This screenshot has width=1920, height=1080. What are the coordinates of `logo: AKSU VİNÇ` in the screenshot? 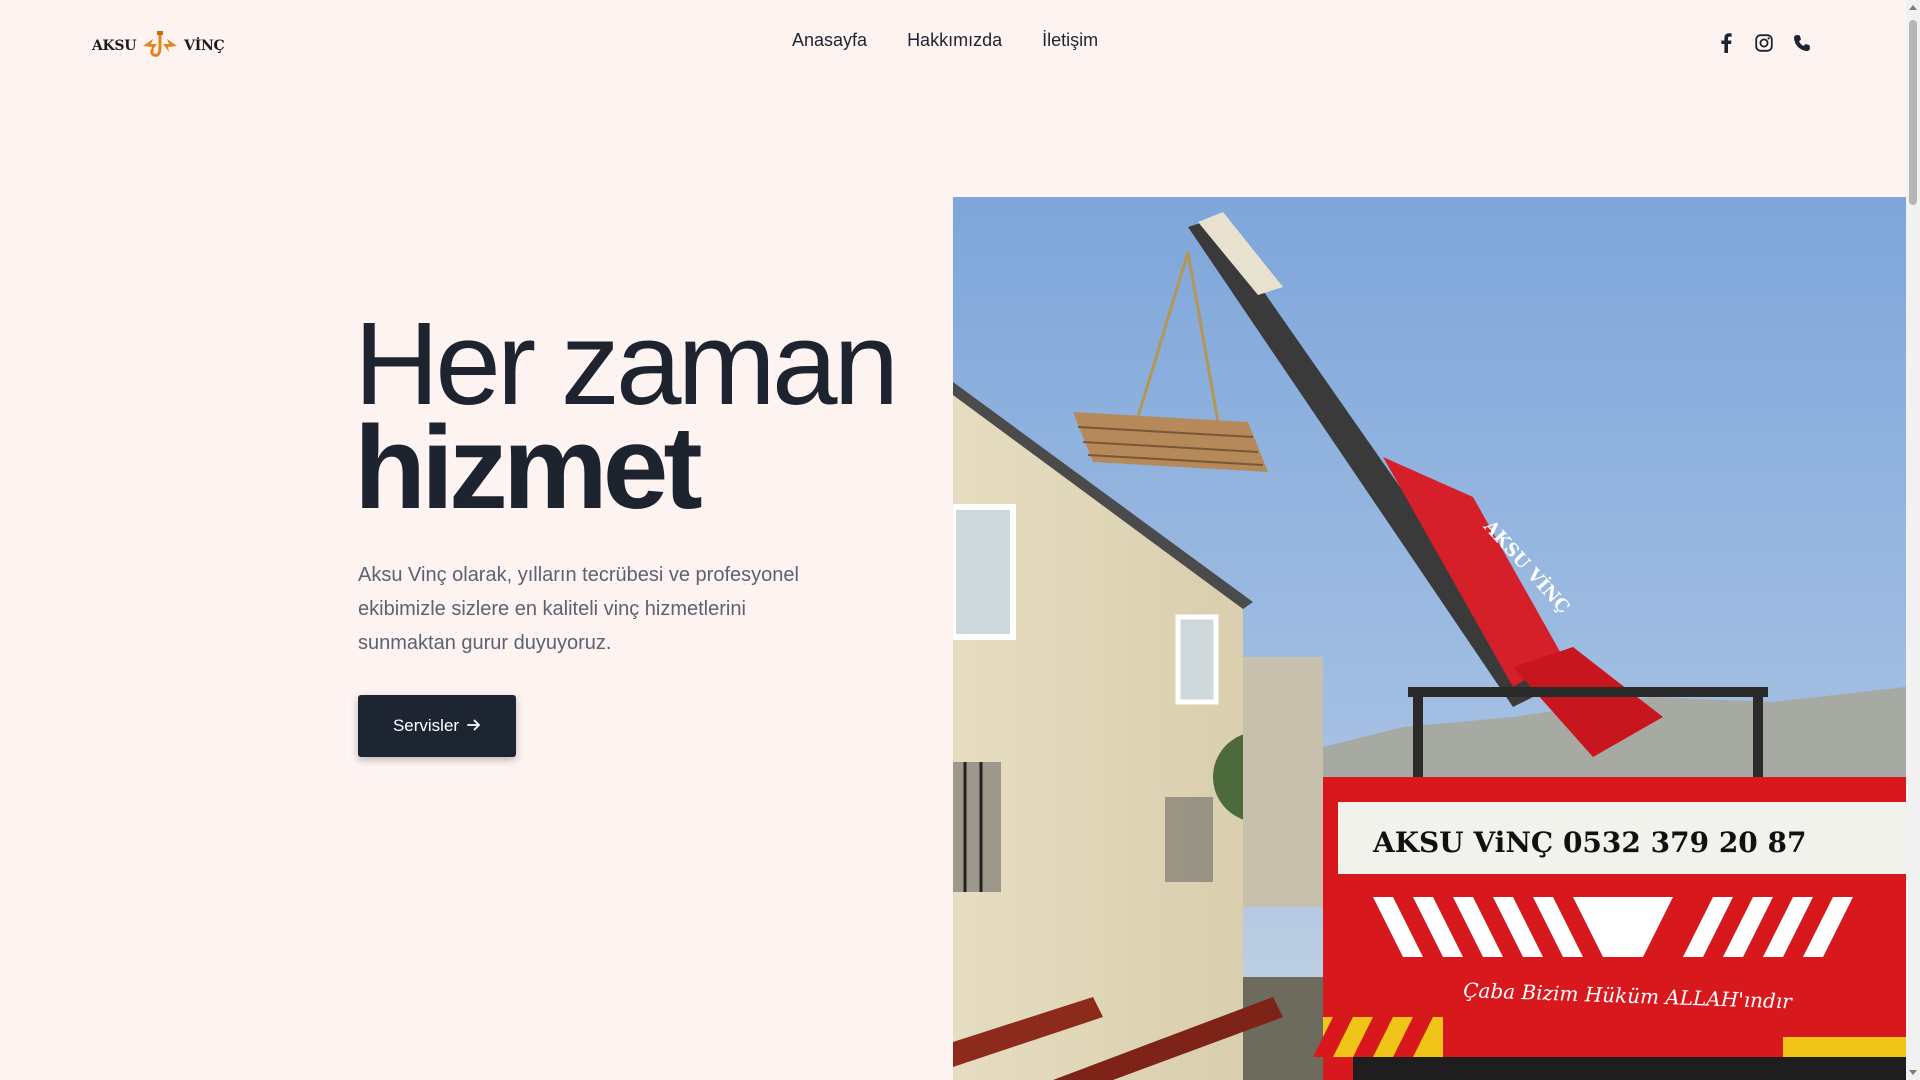 It's located at (158, 46).